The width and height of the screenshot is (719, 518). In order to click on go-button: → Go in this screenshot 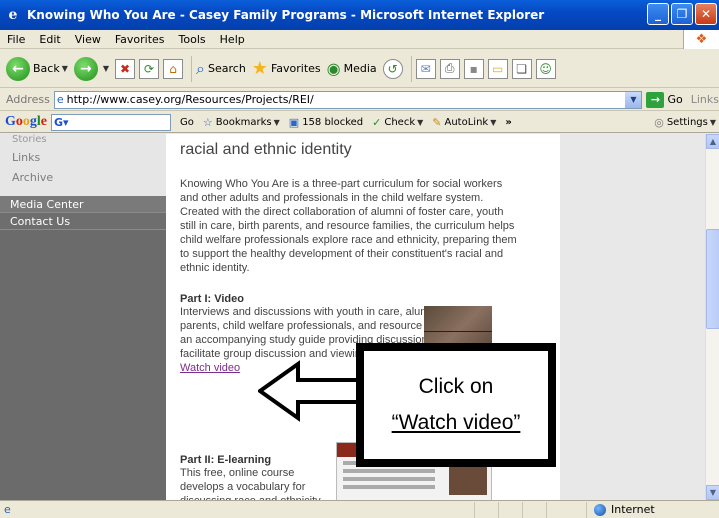, I will do `click(664, 99)`.